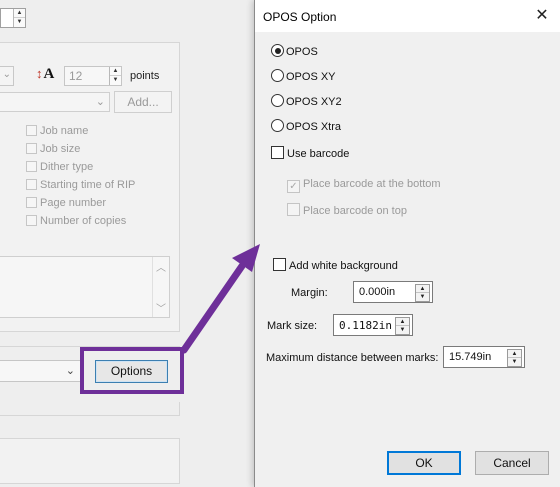  I want to click on add-white-background-checkbox: Add white background, so click(335, 265).